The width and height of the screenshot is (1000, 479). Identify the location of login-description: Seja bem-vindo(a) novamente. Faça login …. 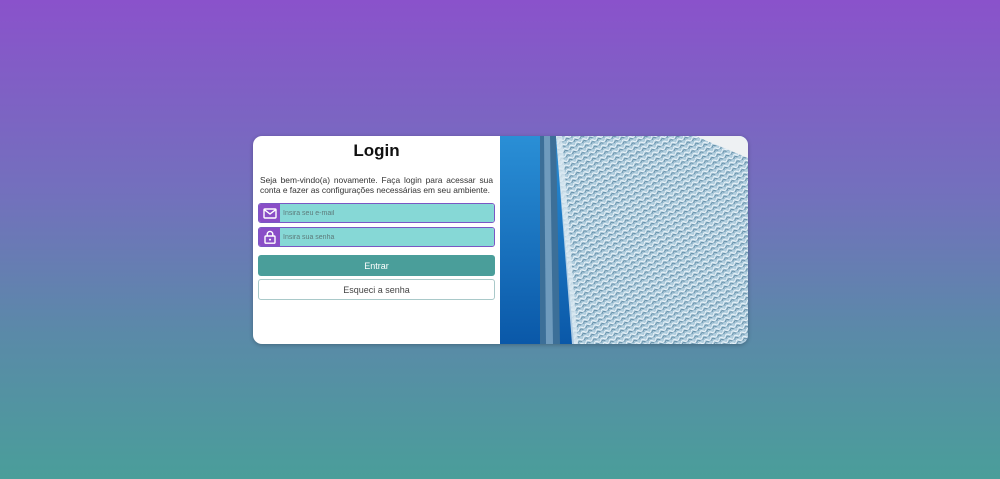
(376, 185).